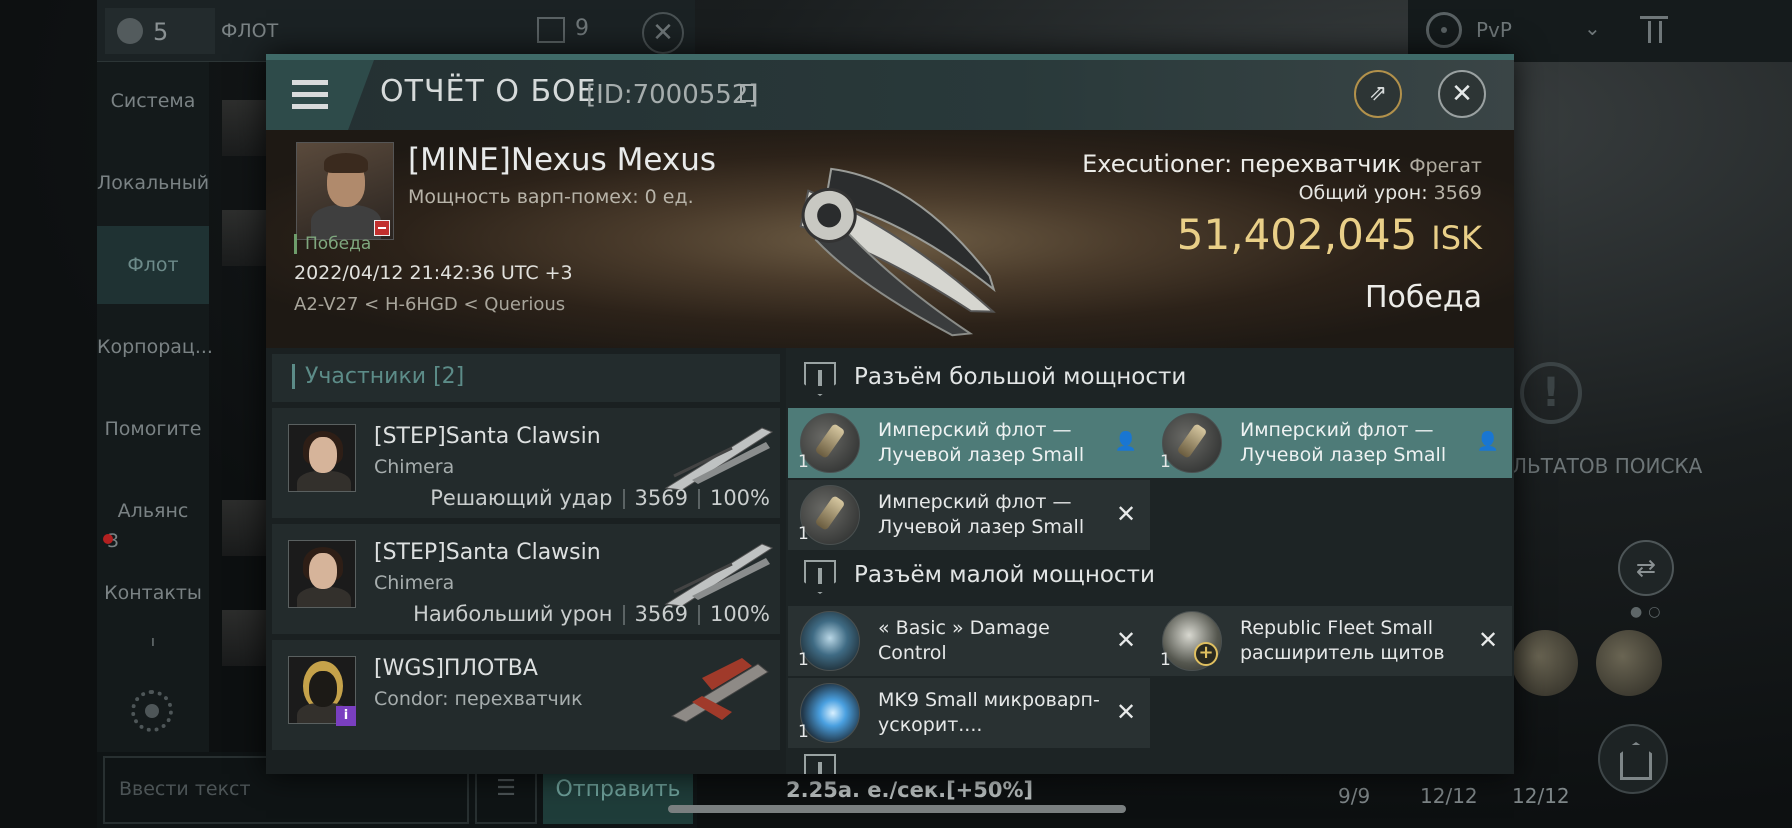 The image size is (1792, 828). Describe the element at coordinates (747, 93) in the screenshot. I see `copy-icon` at that location.